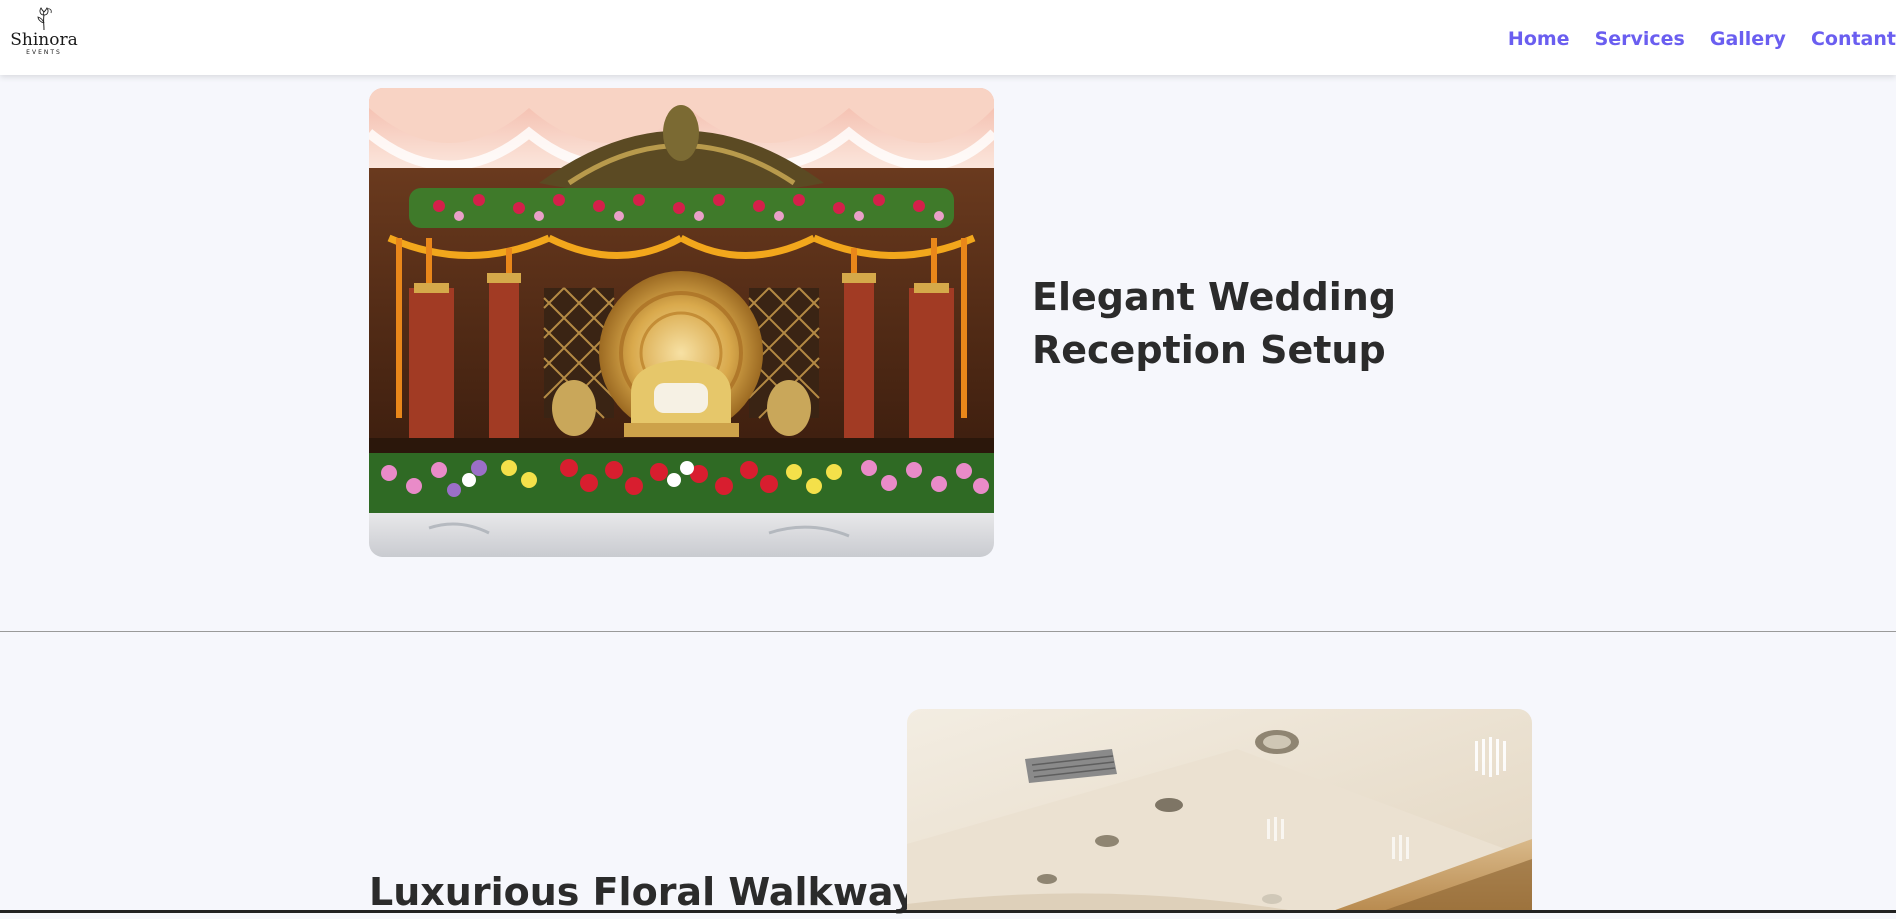 The height and width of the screenshot is (919, 1896). Describe the element at coordinates (948, 631) in the screenshot. I see `section-divider` at that location.